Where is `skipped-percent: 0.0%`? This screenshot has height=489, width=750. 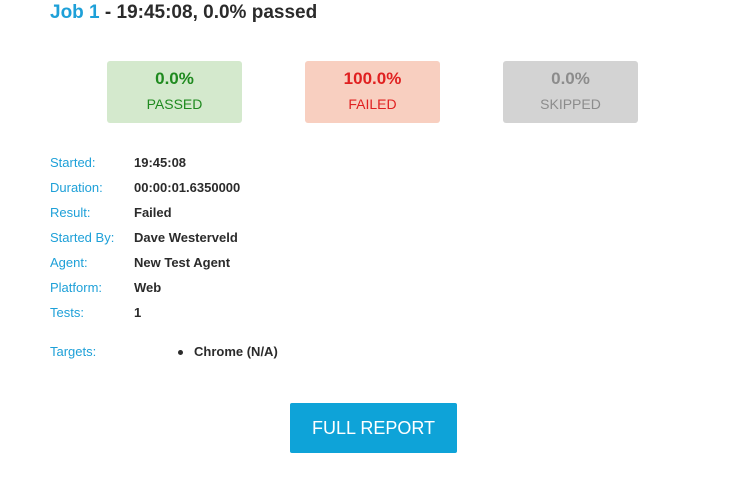
skipped-percent: 0.0% is located at coordinates (570, 78).